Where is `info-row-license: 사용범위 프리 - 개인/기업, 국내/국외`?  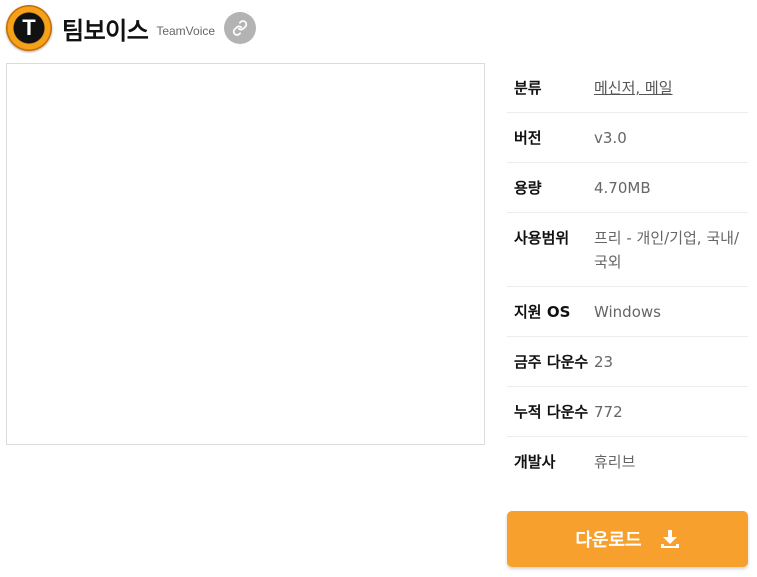
info-row-license: 사용범위 프리 - 개인/기업, 국내/국외 is located at coordinates (627, 250).